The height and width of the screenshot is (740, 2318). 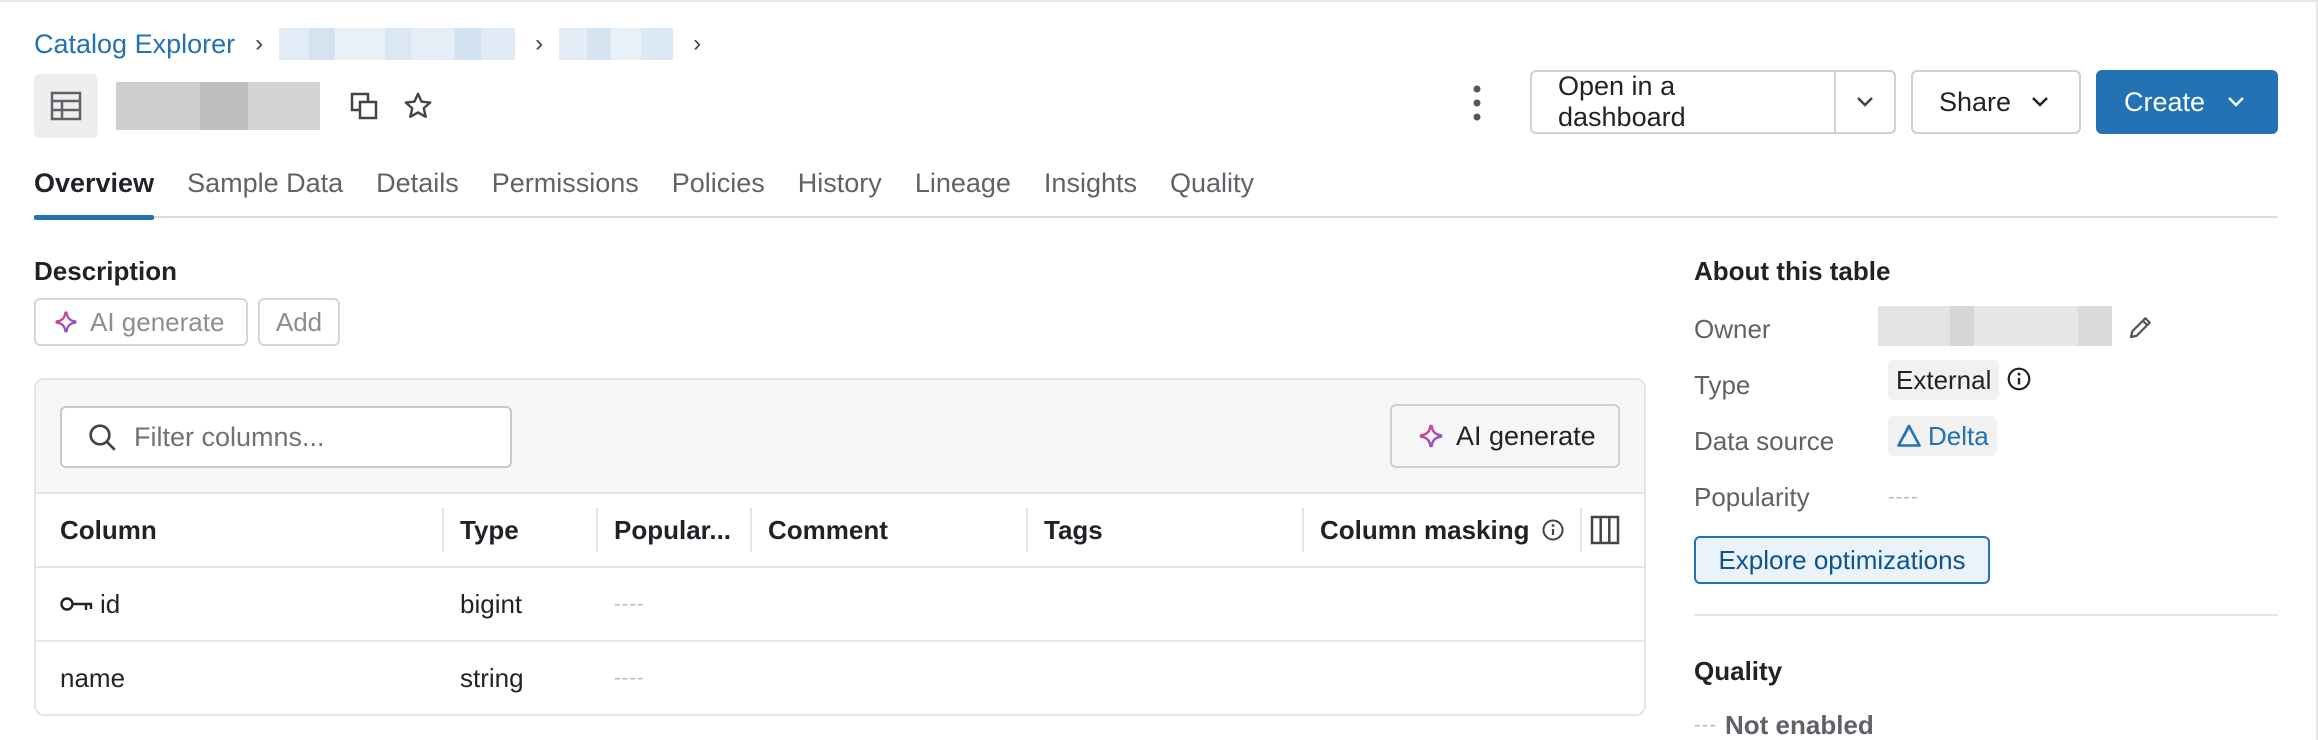 I want to click on column-type: bigint, so click(x=491, y=603).